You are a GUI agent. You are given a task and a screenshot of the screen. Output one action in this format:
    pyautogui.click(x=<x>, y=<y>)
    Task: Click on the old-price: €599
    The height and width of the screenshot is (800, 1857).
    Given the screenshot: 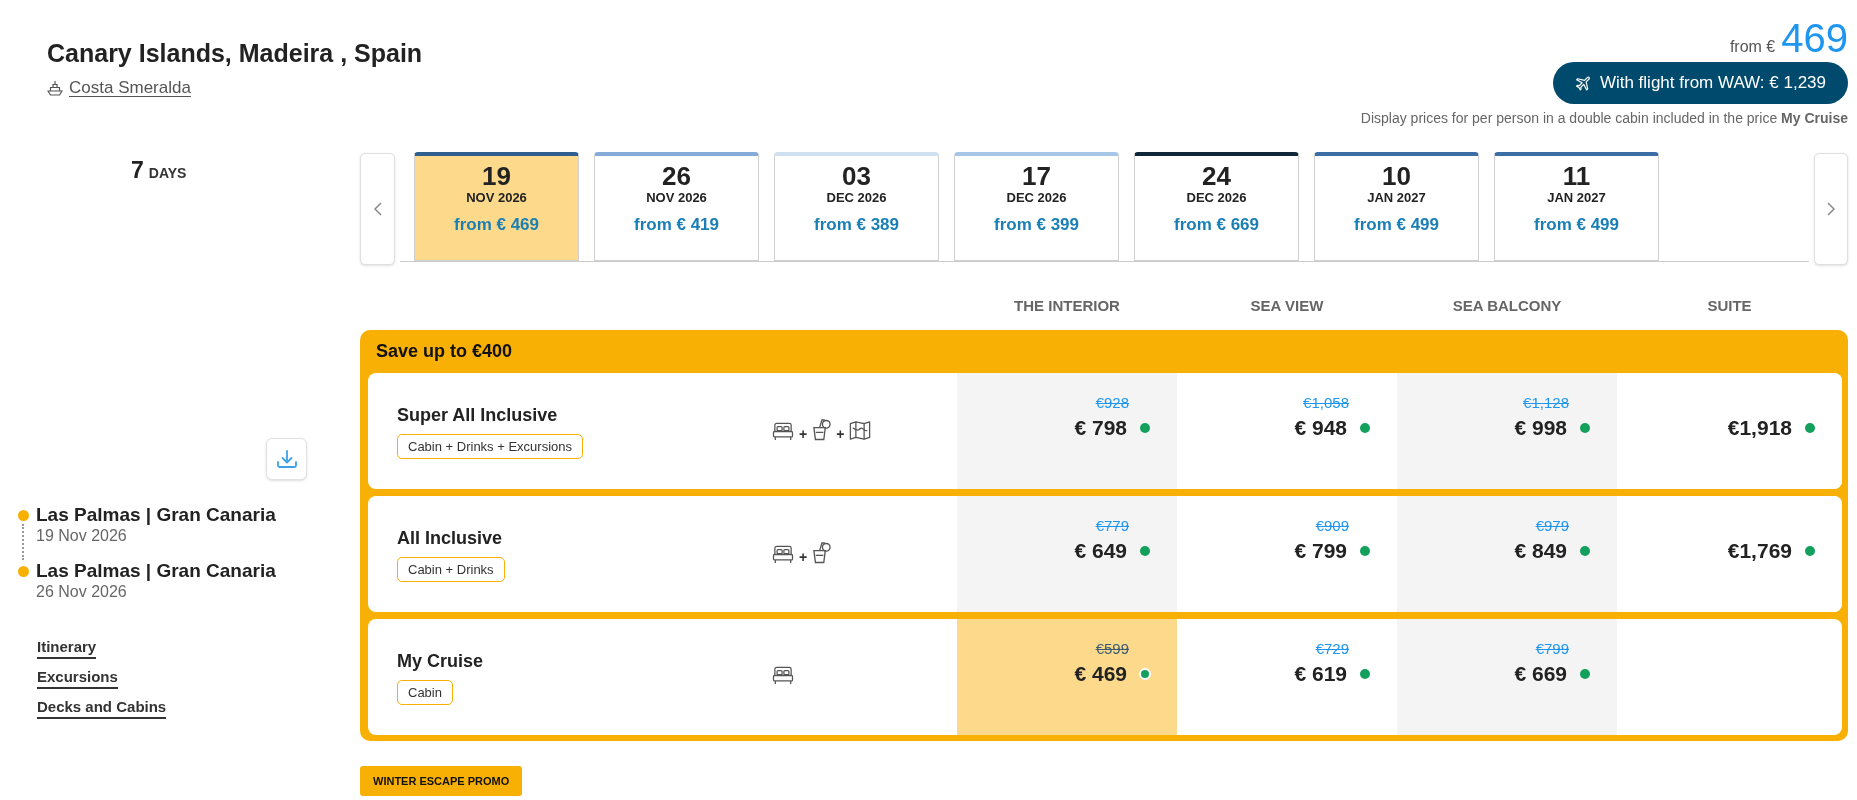 What is the action you would take?
    pyautogui.click(x=1112, y=649)
    